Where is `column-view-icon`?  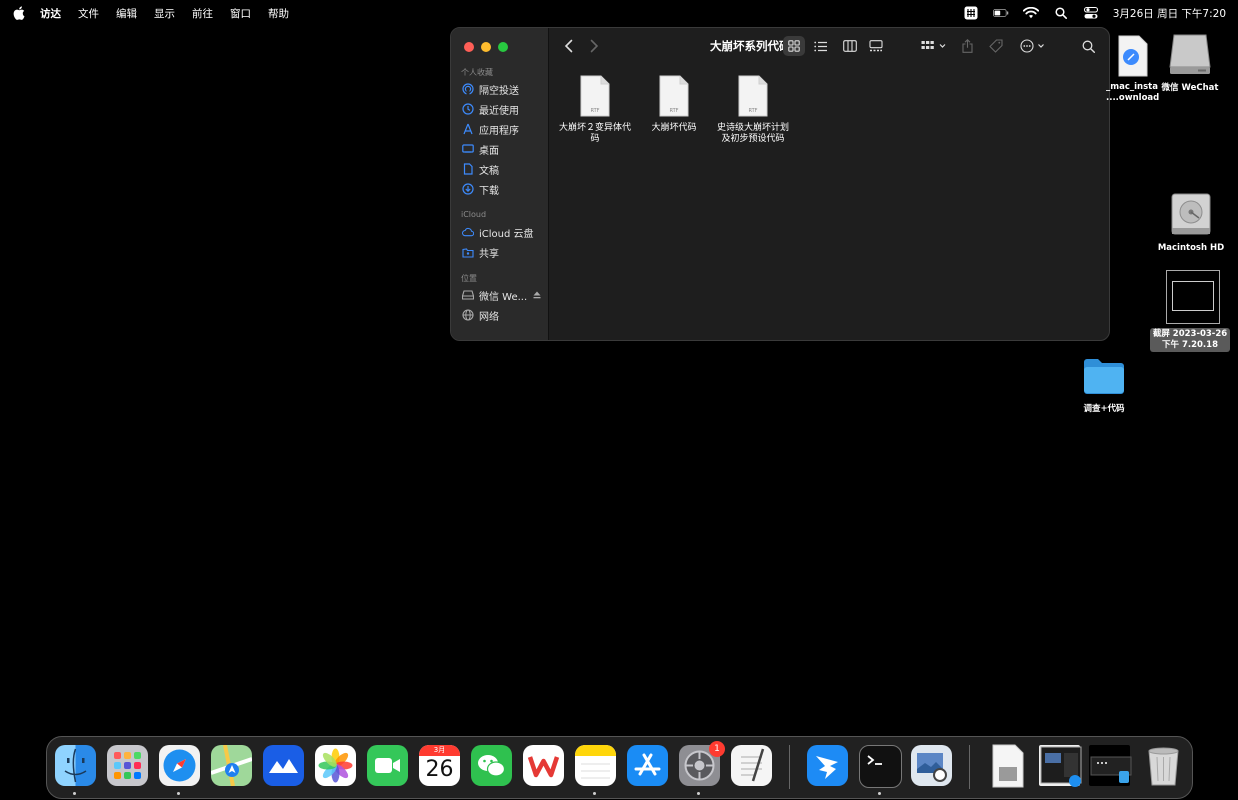 column-view-icon is located at coordinates (850, 46).